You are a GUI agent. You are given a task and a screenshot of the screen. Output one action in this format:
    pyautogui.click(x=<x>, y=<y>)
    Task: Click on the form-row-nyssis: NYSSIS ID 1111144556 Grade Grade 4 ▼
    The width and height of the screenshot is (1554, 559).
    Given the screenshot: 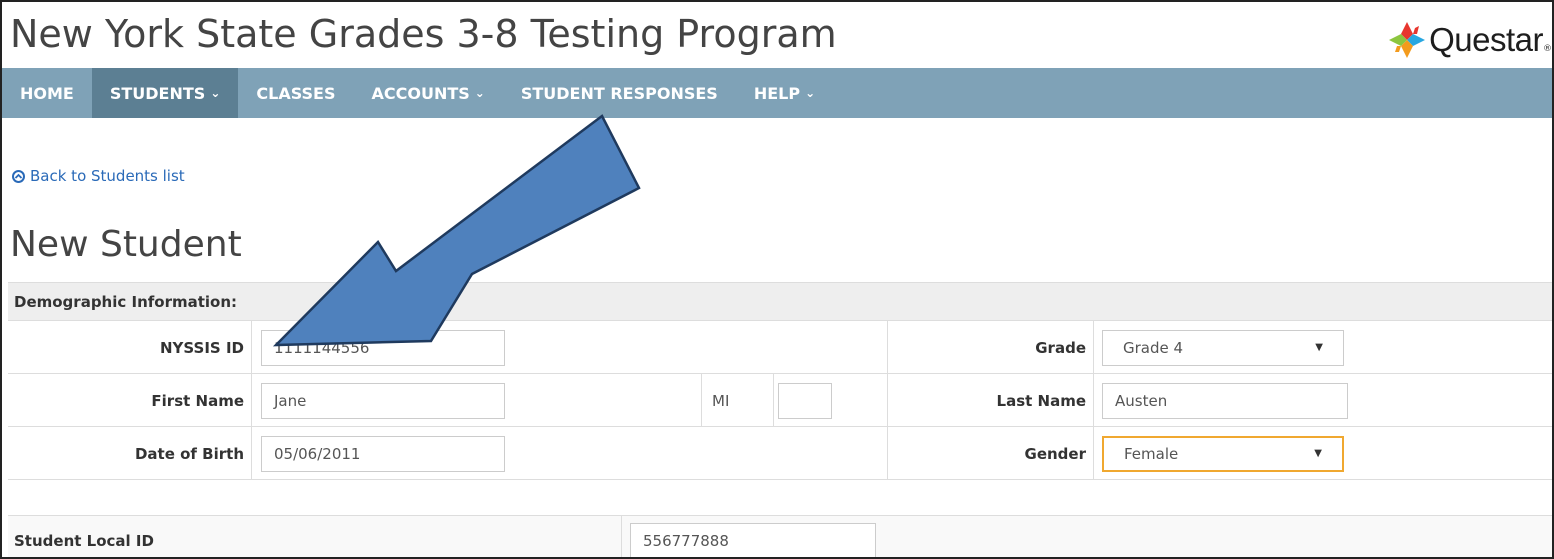 What is the action you would take?
    pyautogui.click(x=780, y=347)
    